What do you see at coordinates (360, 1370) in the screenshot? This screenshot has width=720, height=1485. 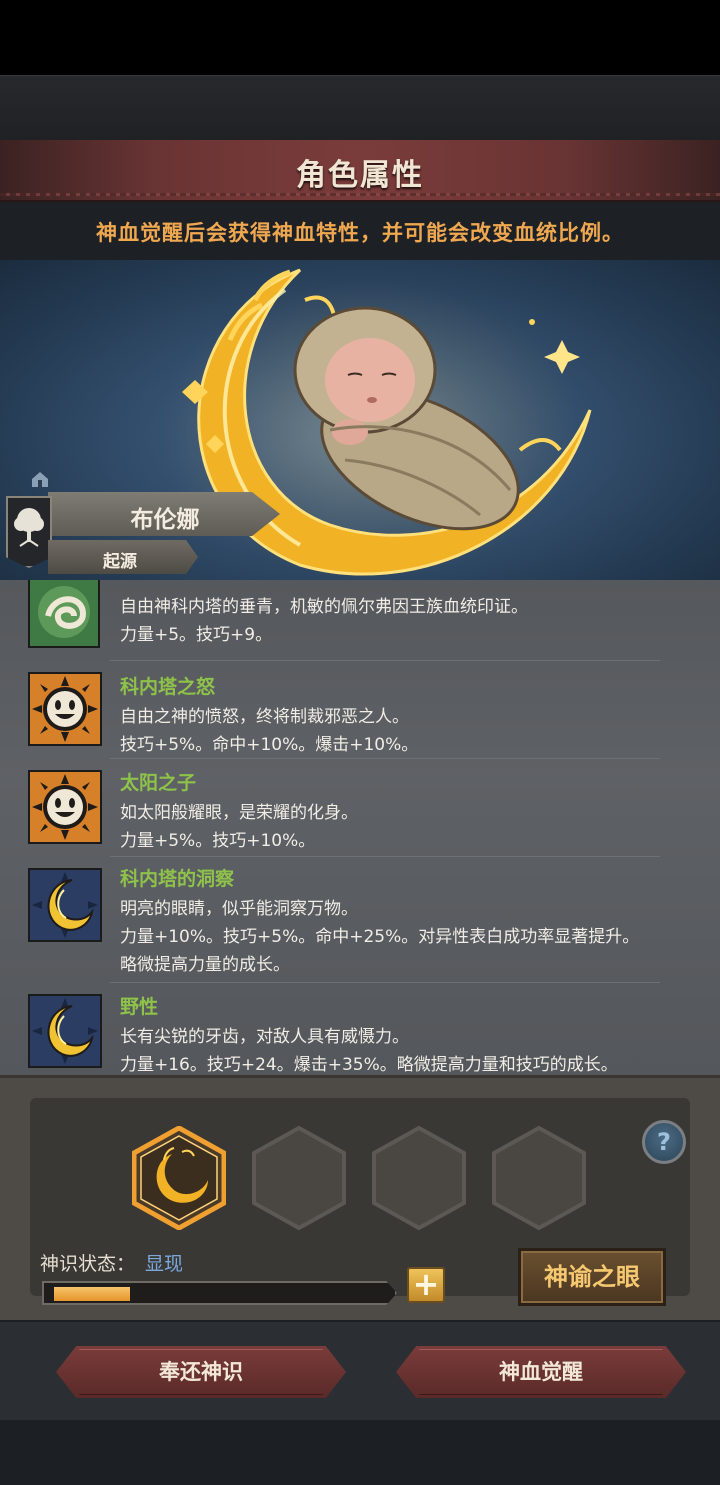 I see `action-bar: 奉还神识 神血觉醒` at bounding box center [360, 1370].